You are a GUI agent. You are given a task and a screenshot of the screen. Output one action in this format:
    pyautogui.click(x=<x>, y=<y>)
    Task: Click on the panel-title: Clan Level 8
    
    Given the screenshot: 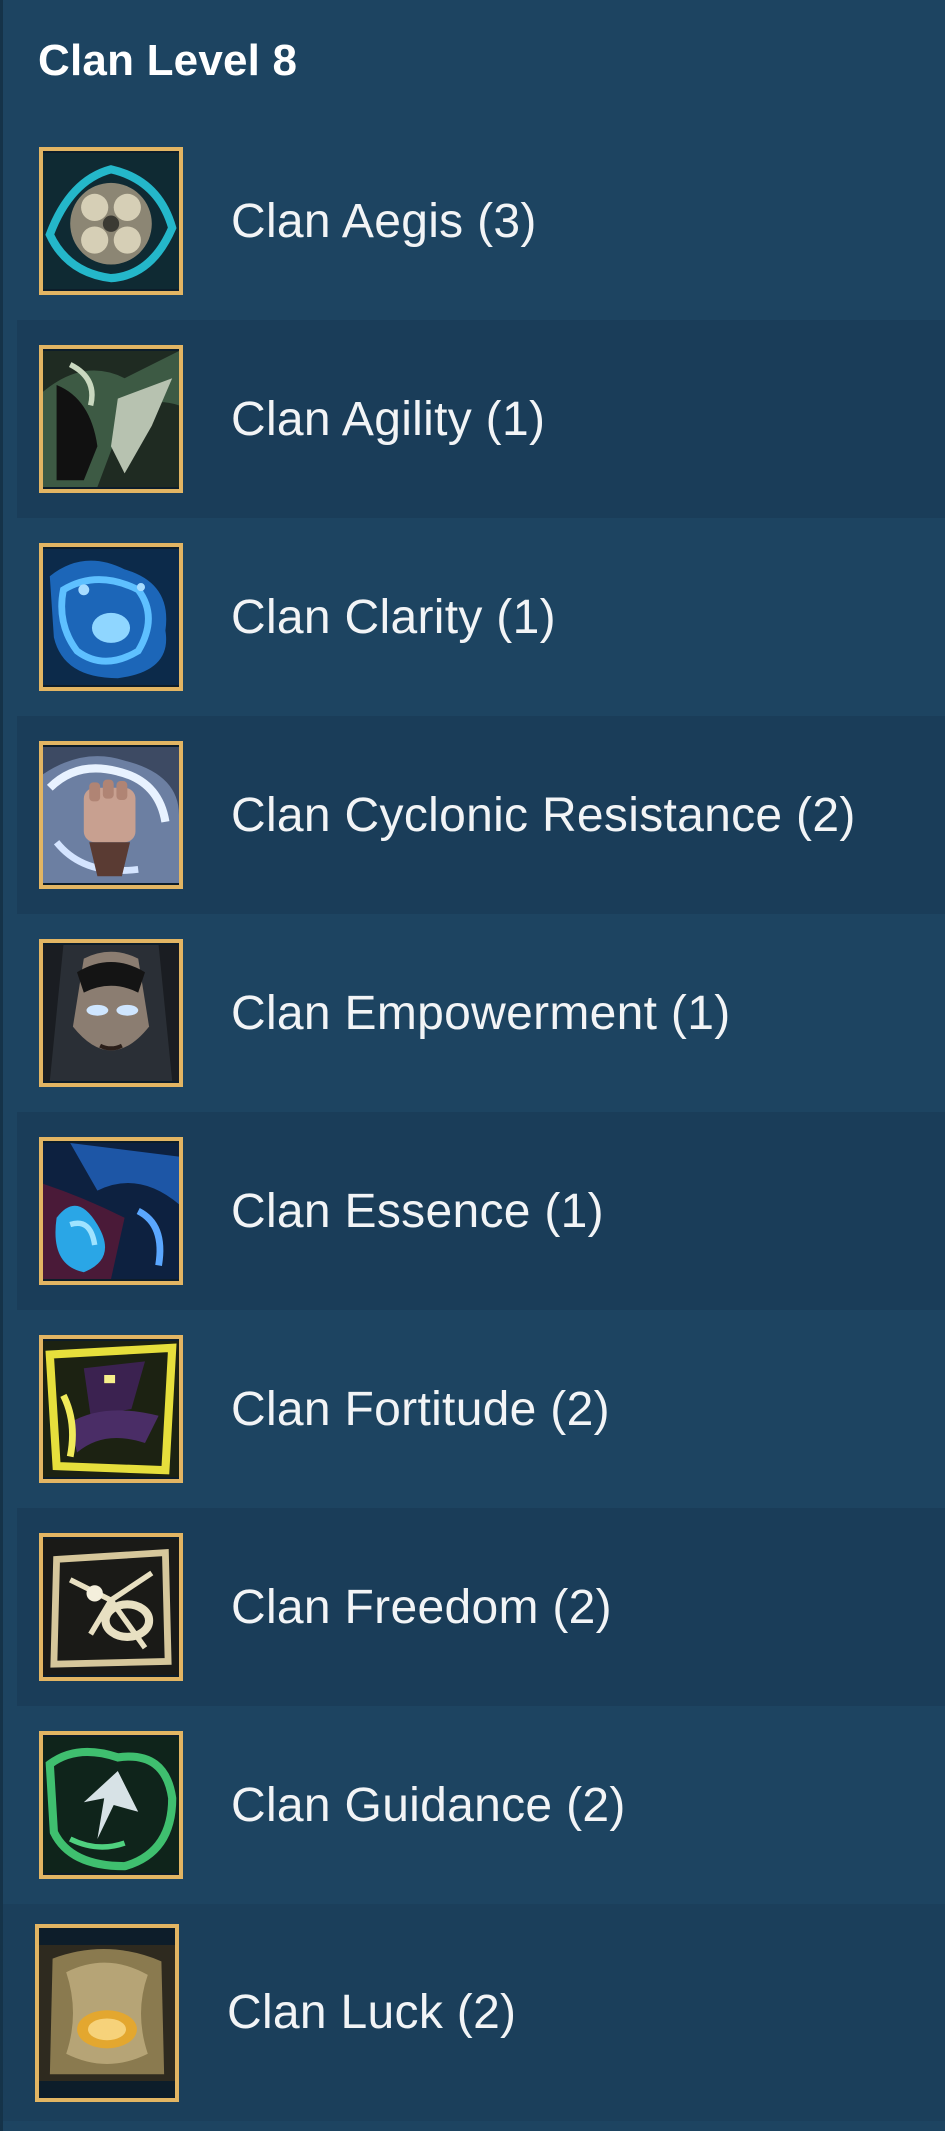 What is the action you would take?
    pyautogui.click(x=168, y=60)
    